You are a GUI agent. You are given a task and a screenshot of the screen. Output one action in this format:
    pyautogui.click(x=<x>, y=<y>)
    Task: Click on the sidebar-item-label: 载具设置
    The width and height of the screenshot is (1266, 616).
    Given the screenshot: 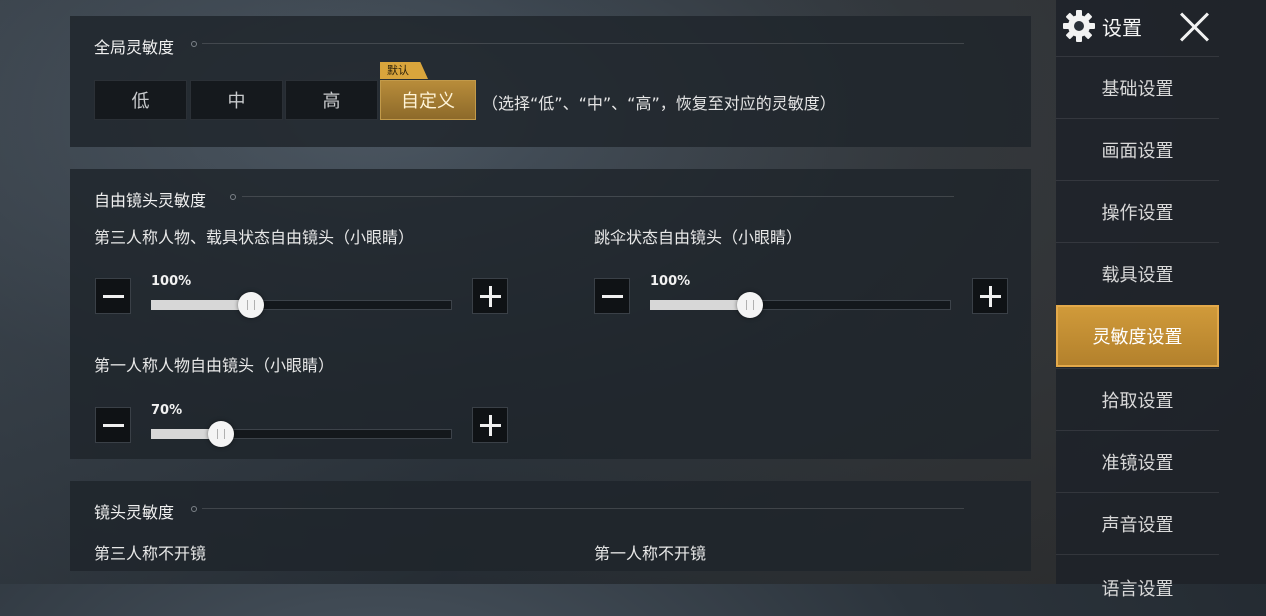 What is the action you would take?
    pyautogui.click(x=1137, y=275)
    